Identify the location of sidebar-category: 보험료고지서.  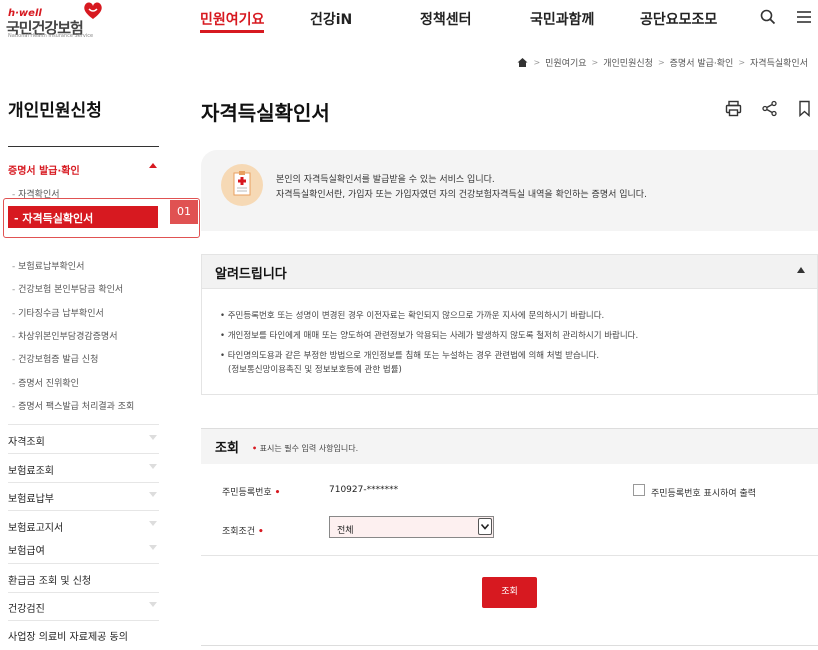
(83, 526).